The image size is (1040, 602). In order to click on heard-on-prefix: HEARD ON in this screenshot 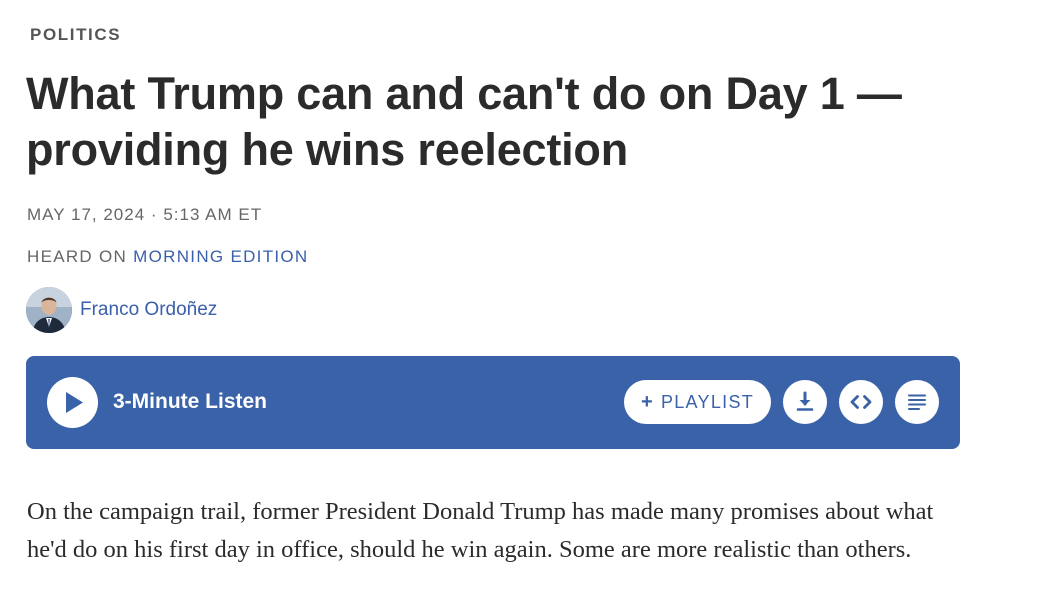, I will do `click(77, 256)`.